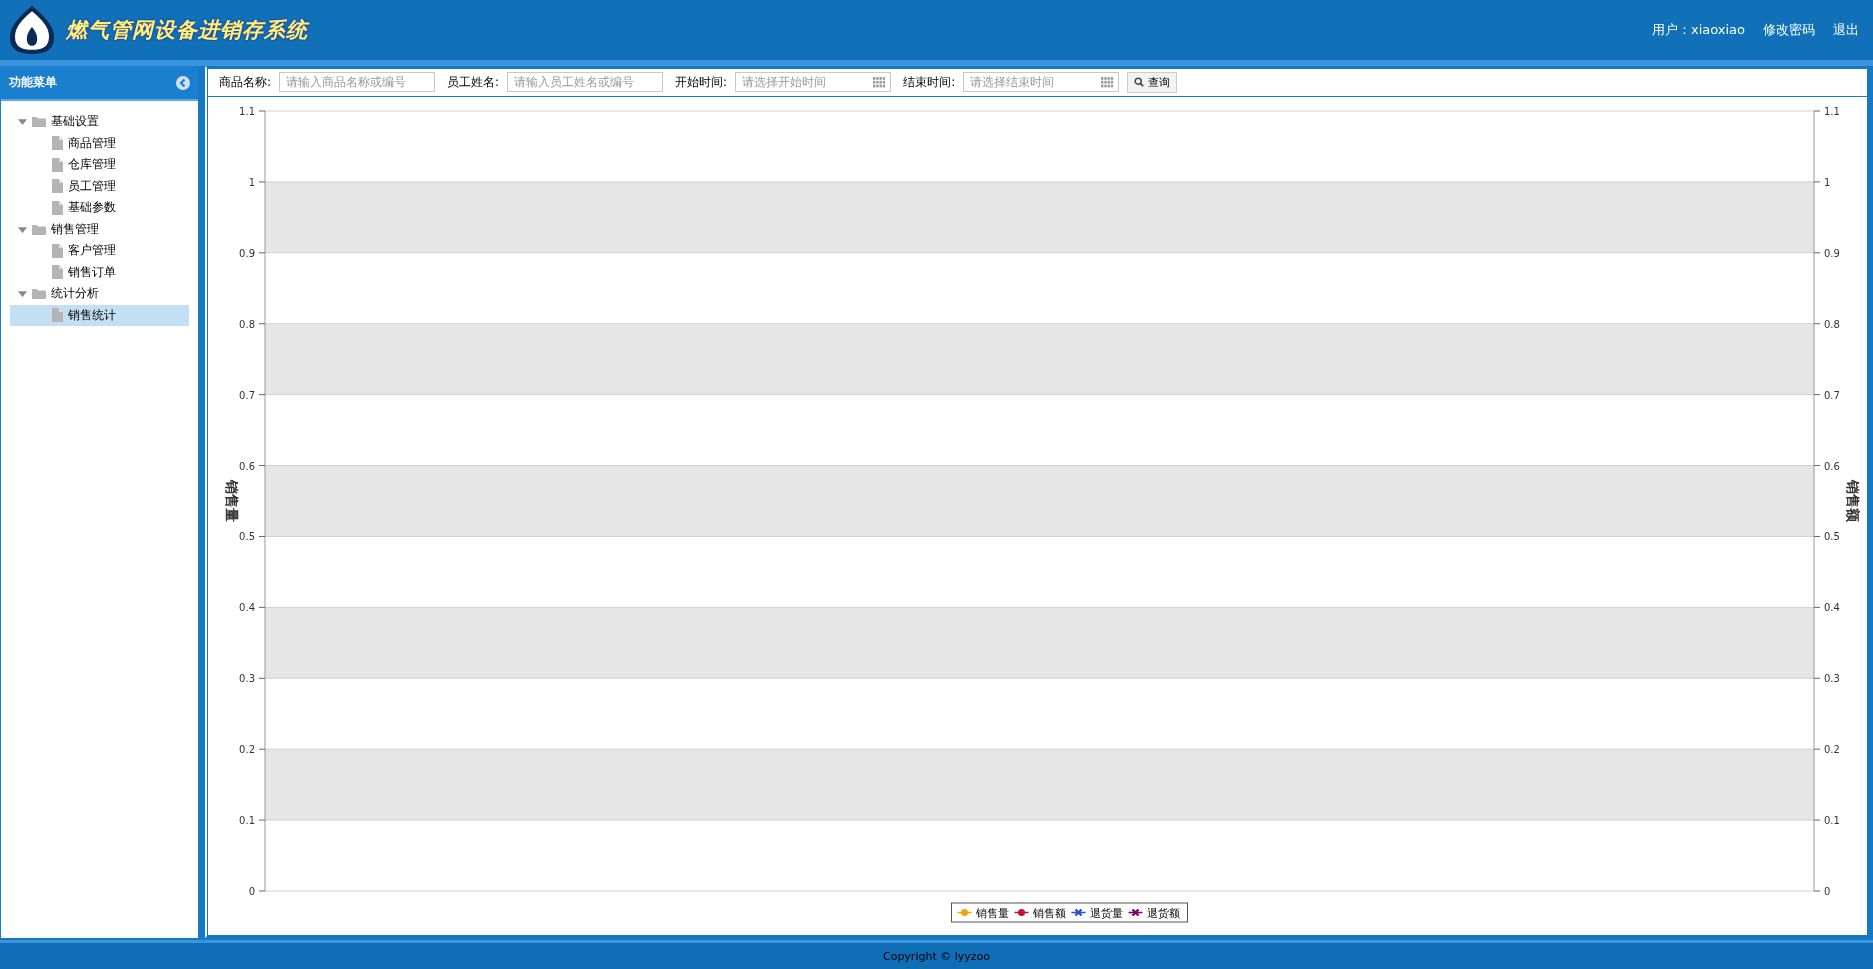 Image resolution: width=1873 pixels, height=969 pixels. What do you see at coordinates (1789, 30) in the screenshot?
I see `header-link: 修改密码` at bounding box center [1789, 30].